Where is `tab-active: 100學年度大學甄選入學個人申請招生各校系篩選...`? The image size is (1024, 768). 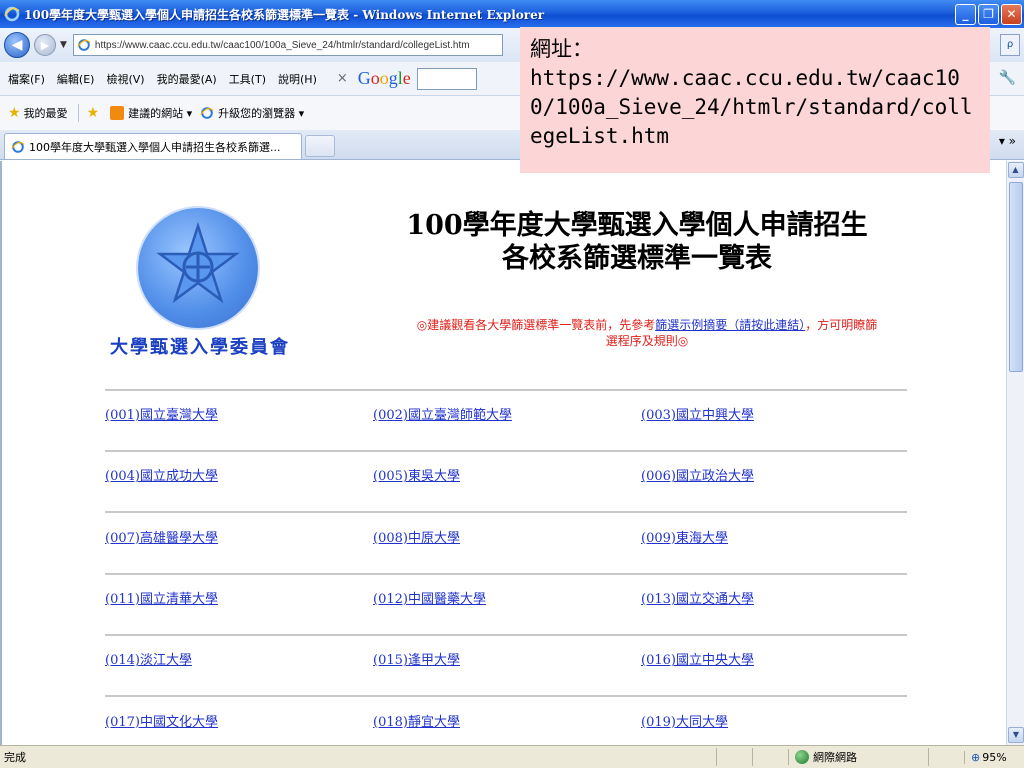
tab-active: 100學年度大學甄選入學個人申請招生各校系篩選... is located at coordinates (153, 146).